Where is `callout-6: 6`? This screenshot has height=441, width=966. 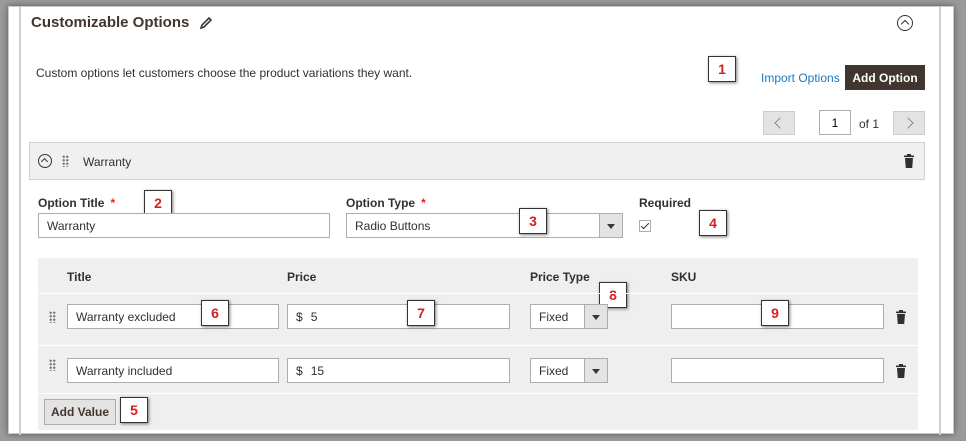 callout-6: 6 is located at coordinates (215, 313).